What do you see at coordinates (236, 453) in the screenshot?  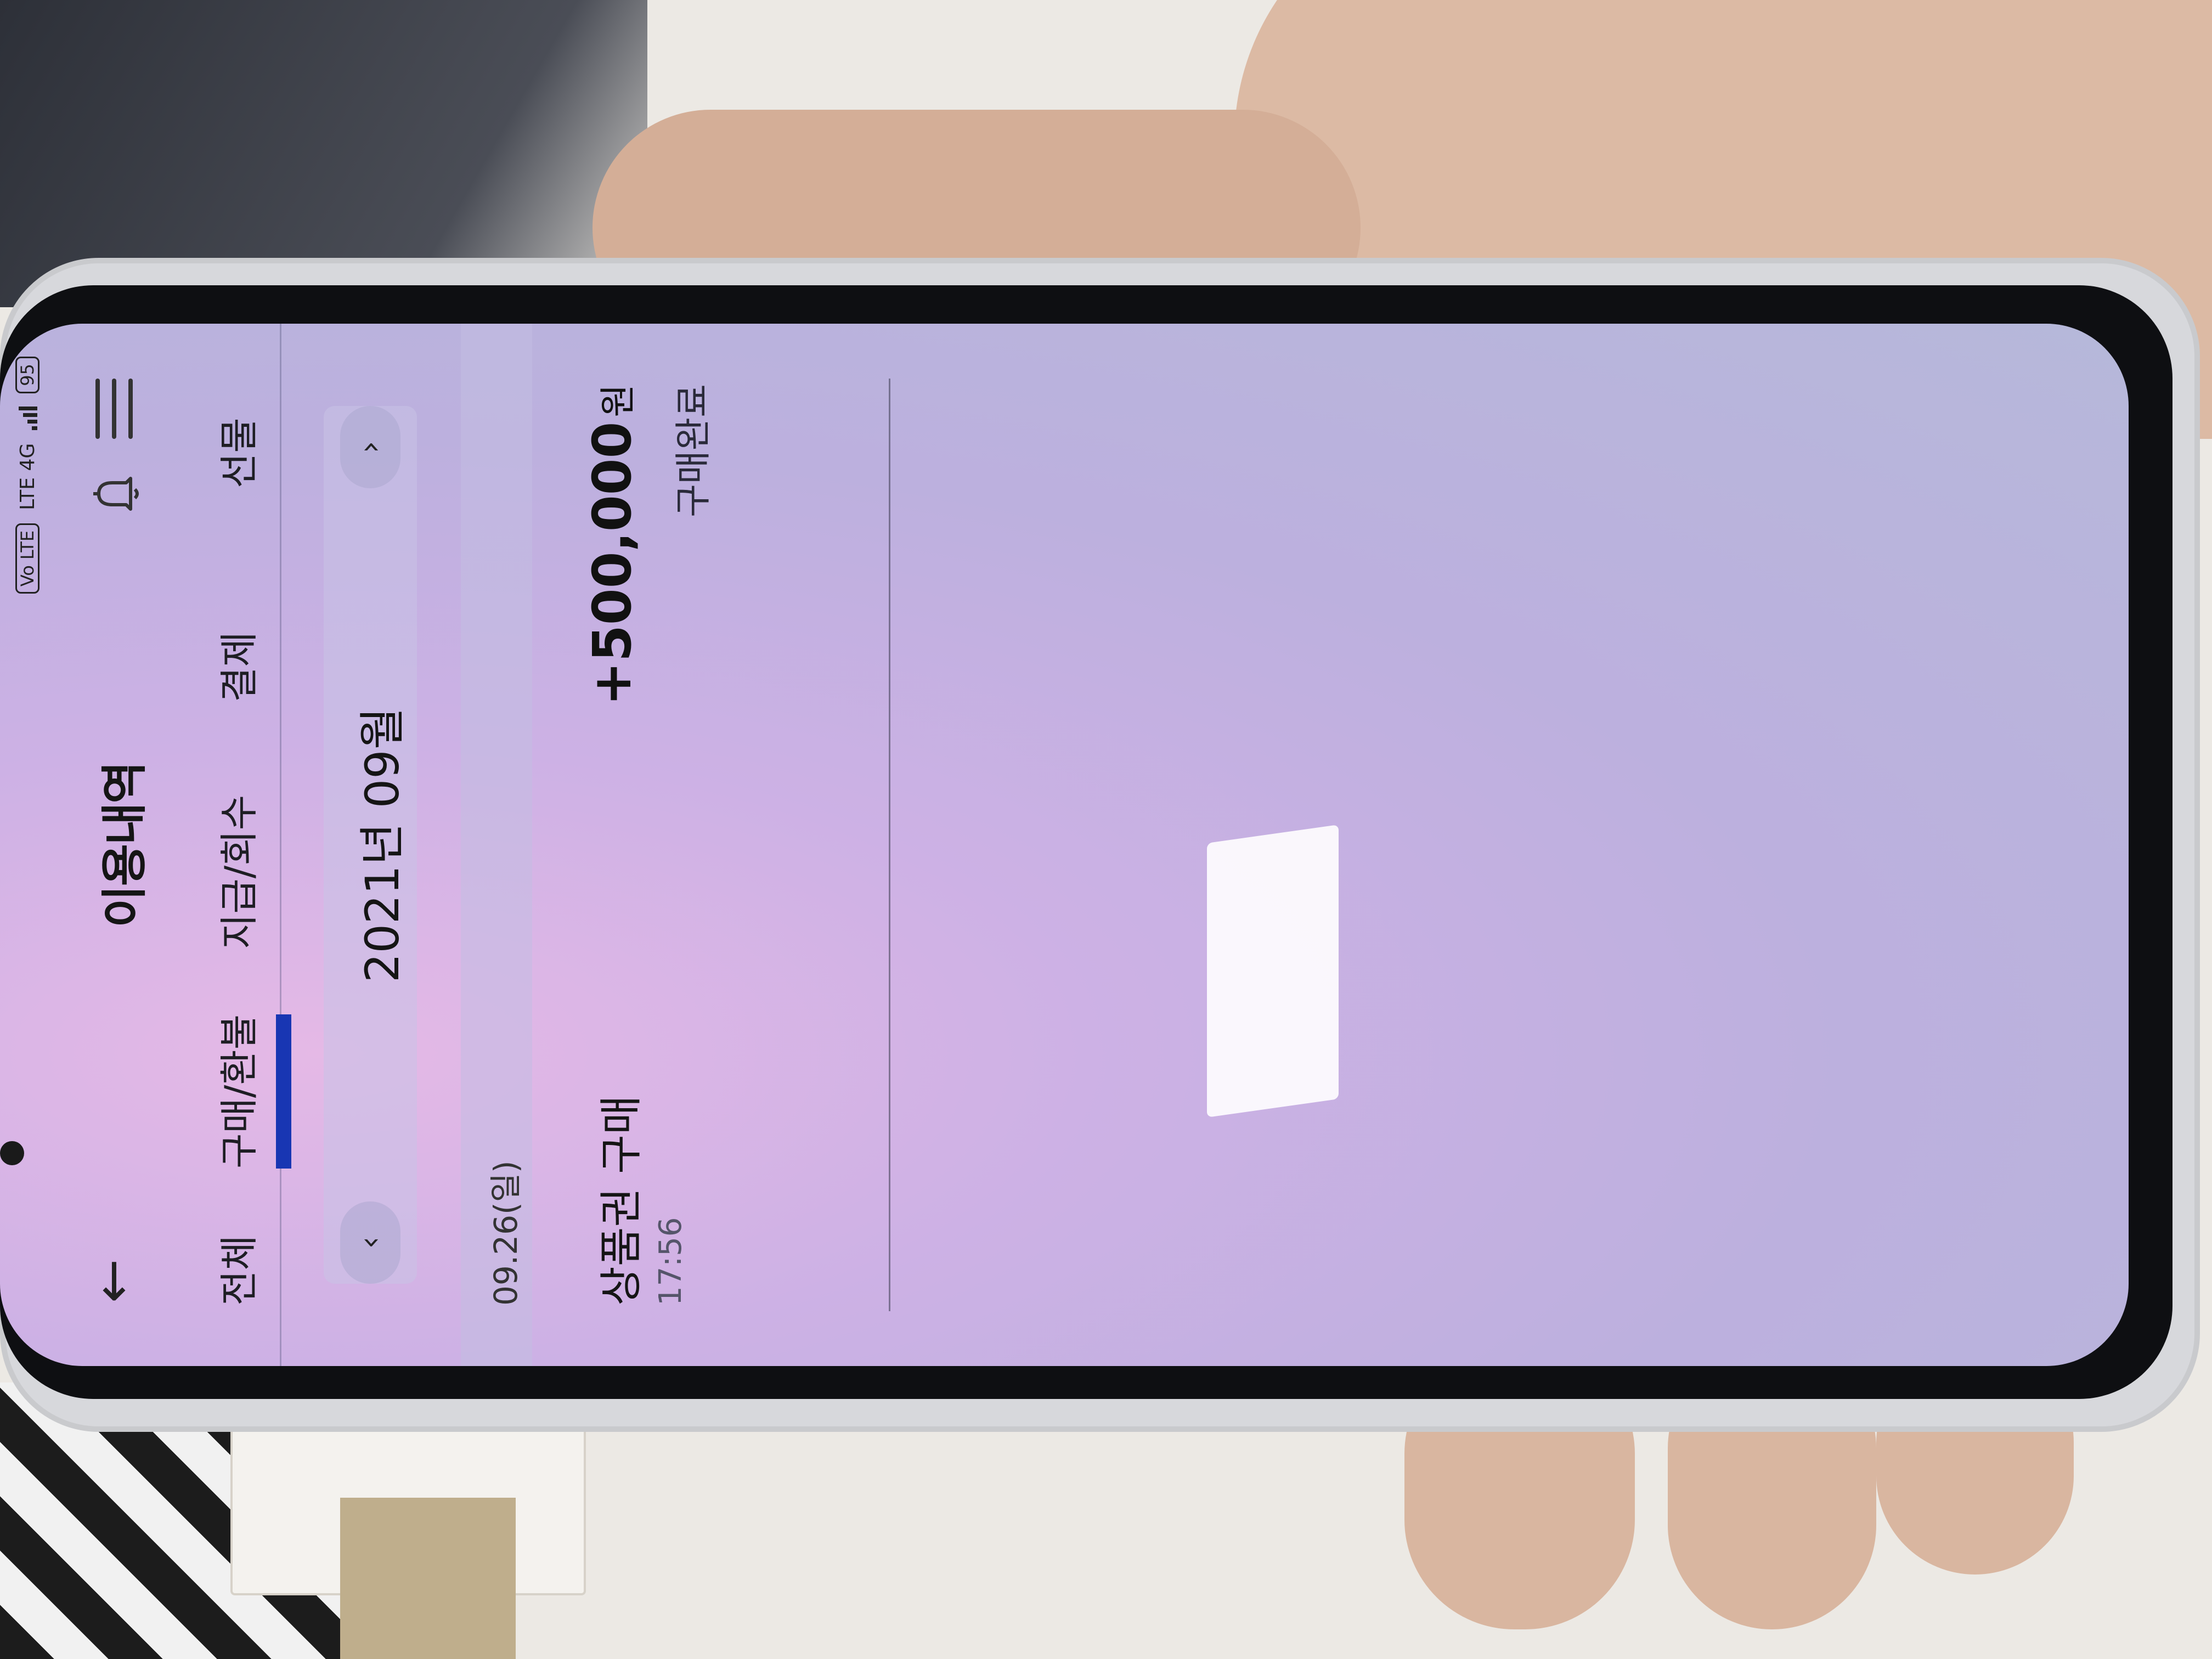 I see `tab-gift: 선물` at bounding box center [236, 453].